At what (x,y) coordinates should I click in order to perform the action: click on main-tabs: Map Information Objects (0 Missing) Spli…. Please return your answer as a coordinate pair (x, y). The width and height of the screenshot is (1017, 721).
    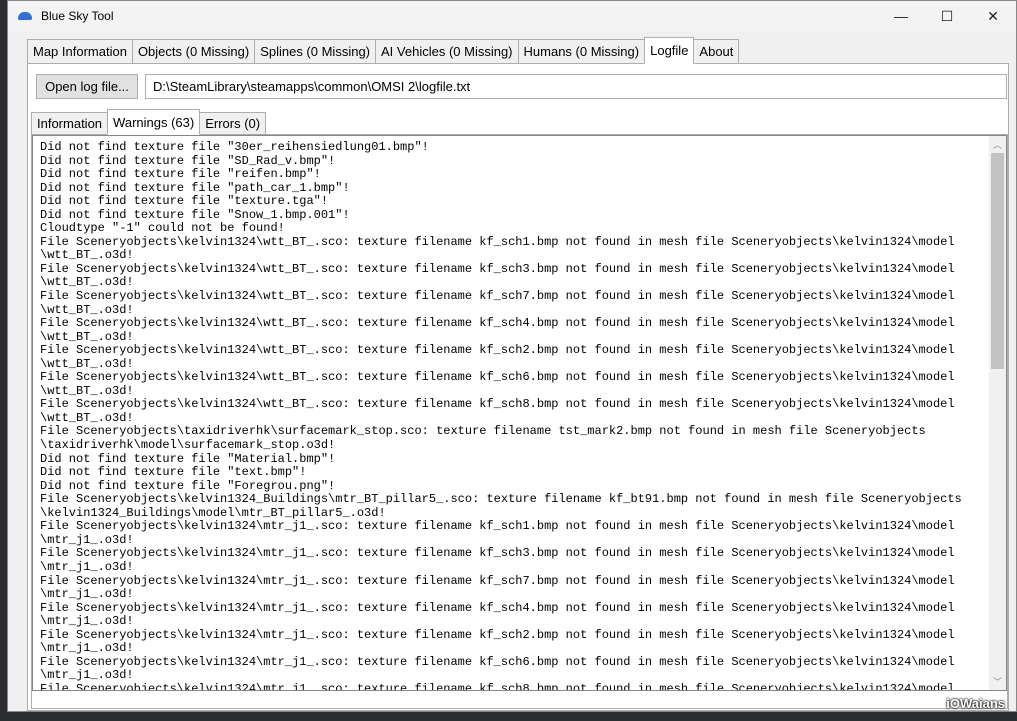
    Looking at the image, I should click on (383, 50).